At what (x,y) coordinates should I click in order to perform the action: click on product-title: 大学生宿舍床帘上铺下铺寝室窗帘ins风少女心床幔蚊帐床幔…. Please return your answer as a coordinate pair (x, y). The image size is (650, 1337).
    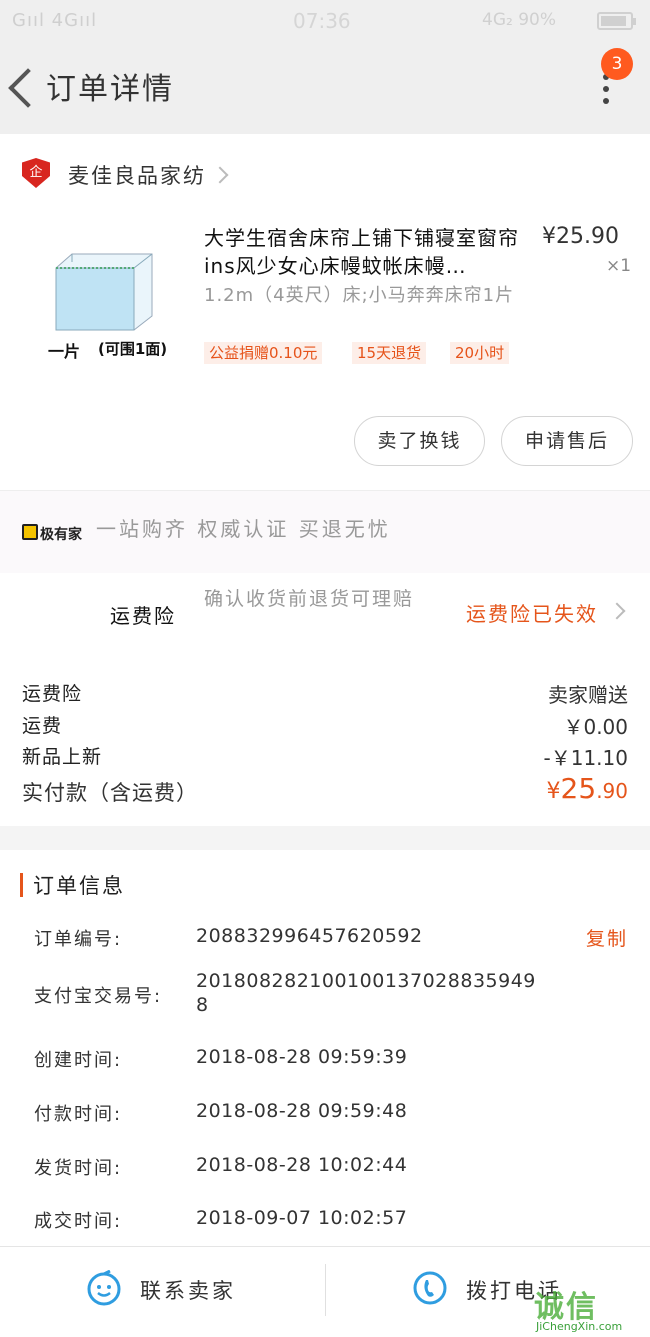
    Looking at the image, I should click on (370, 252).